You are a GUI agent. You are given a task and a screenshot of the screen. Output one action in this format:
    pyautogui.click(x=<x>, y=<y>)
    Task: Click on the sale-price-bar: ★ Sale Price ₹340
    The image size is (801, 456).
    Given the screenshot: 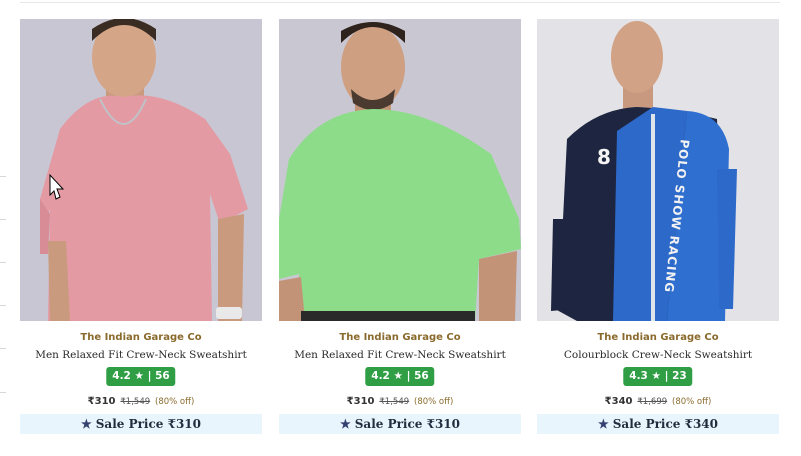 What is the action you would take?
    pyautogui.click(x=658, y=424)
    